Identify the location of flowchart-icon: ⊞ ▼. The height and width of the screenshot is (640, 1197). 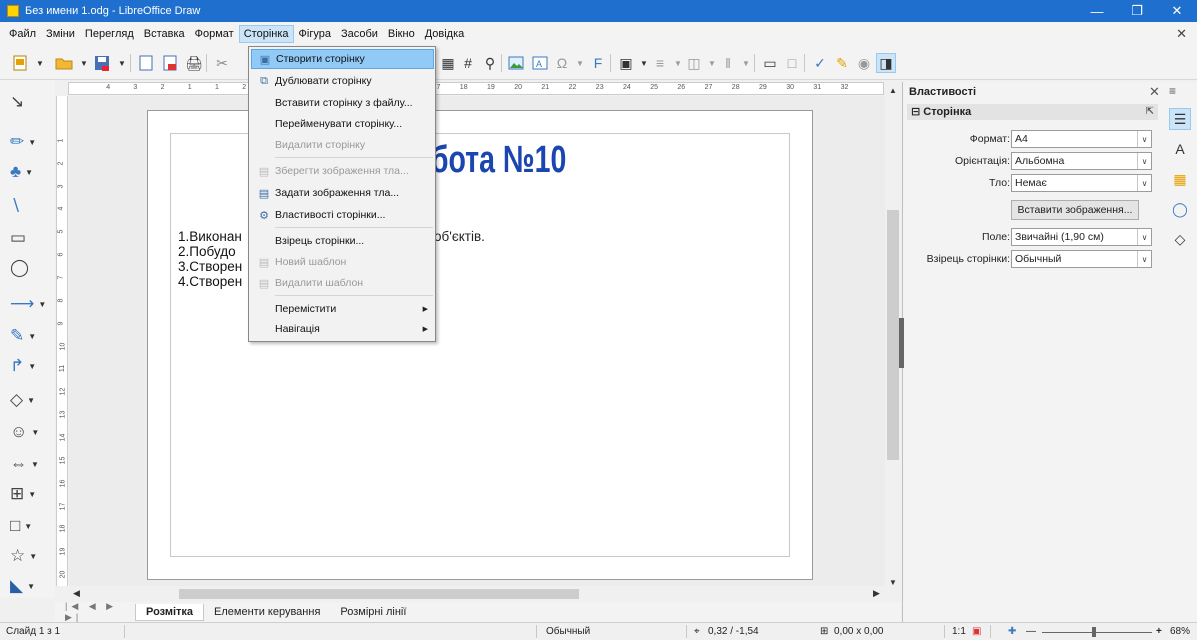
(30, 494).